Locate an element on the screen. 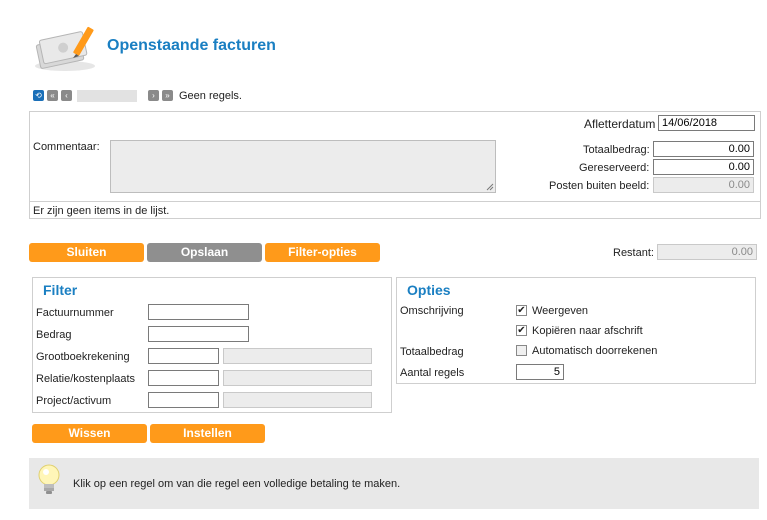 This screenshot has height=520, width=767. automatisch-checkbox is located at coordinates (521, 350).